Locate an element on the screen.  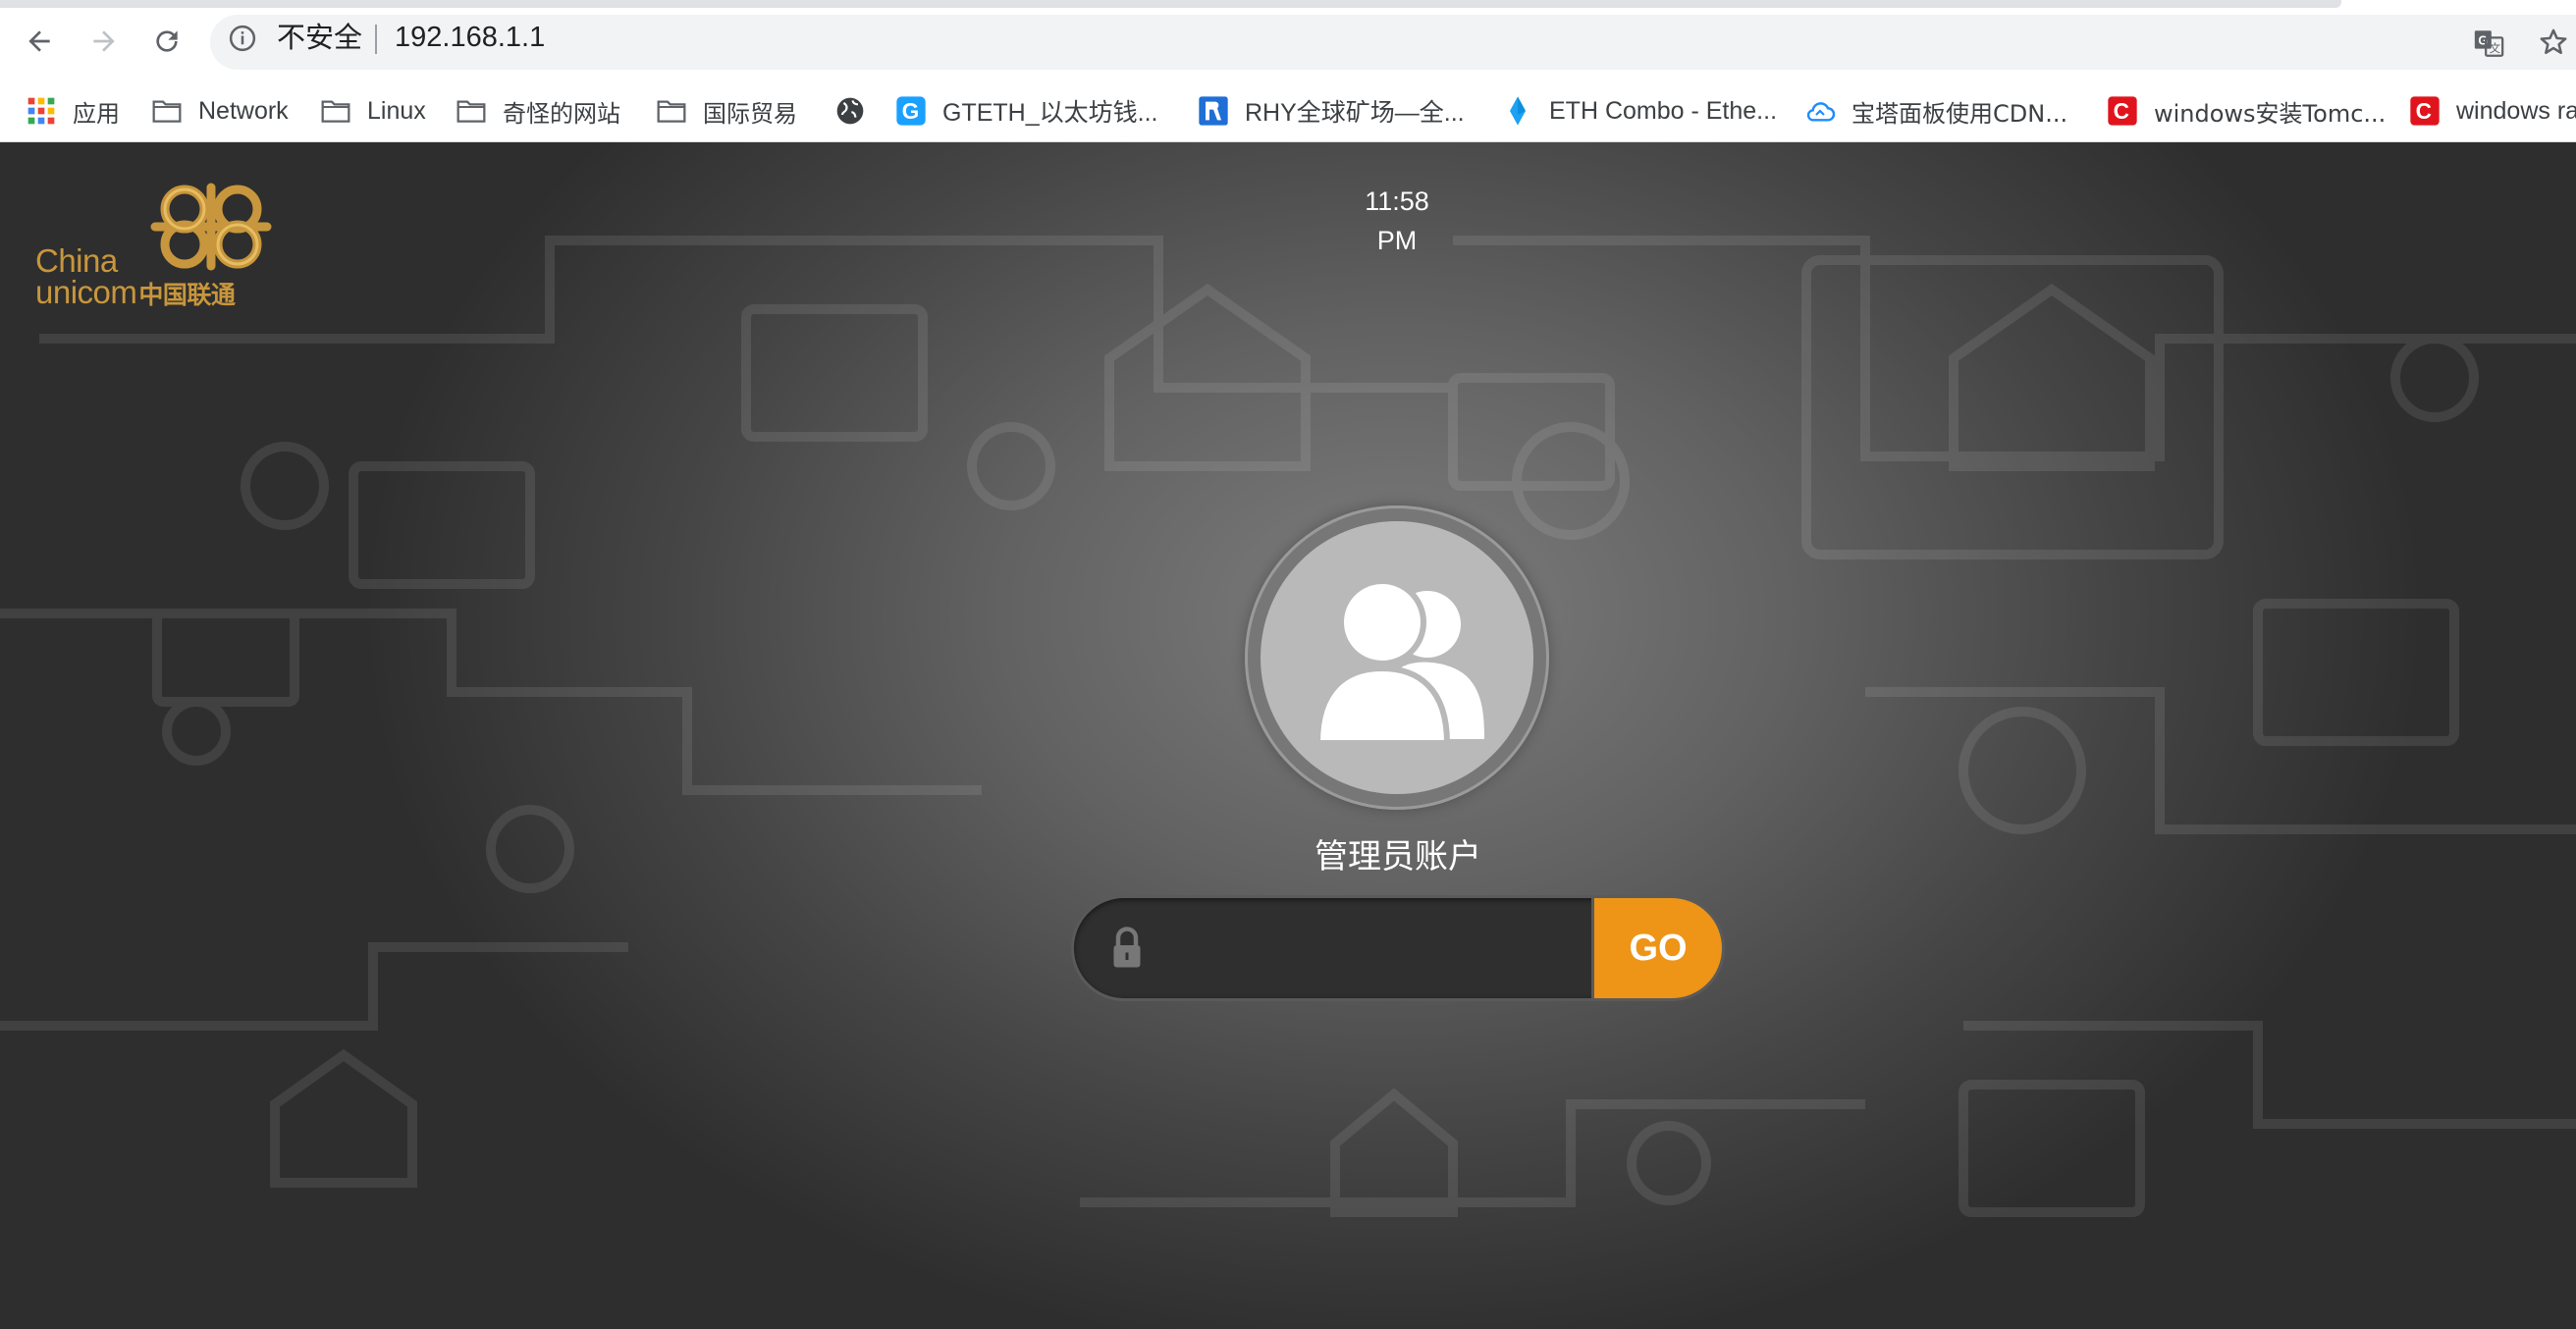
address-bar is located at coordinates (1393, 42).